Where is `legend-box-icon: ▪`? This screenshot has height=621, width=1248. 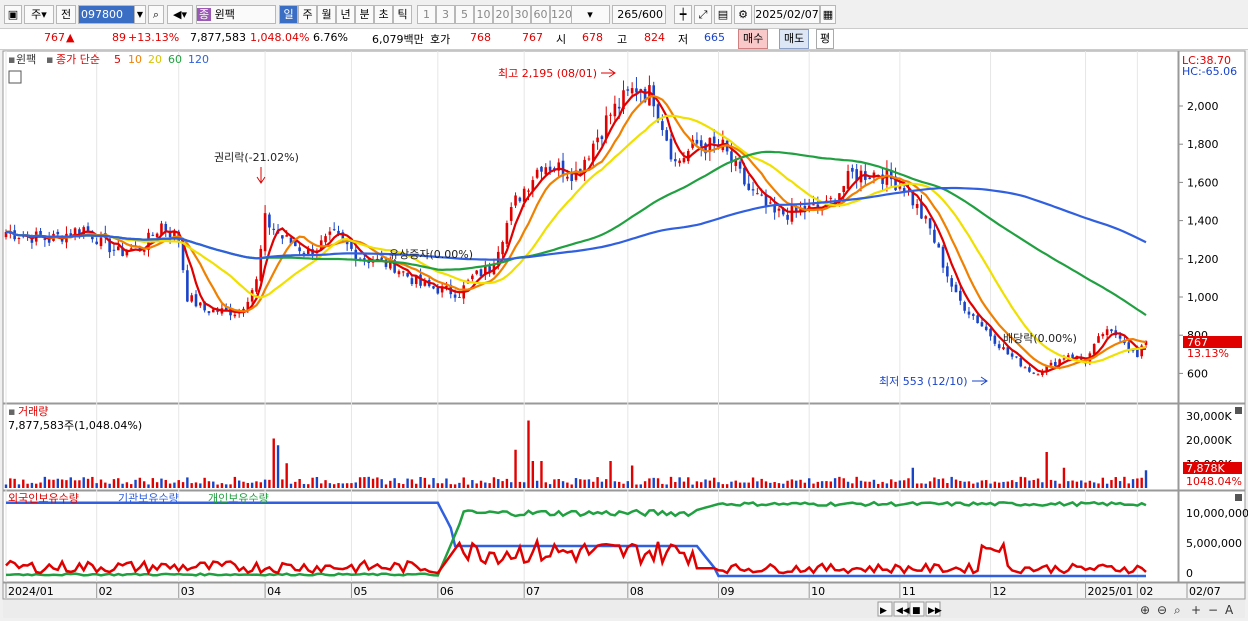 legend-box-icon: ▪ is located at coordinates (49, 59).